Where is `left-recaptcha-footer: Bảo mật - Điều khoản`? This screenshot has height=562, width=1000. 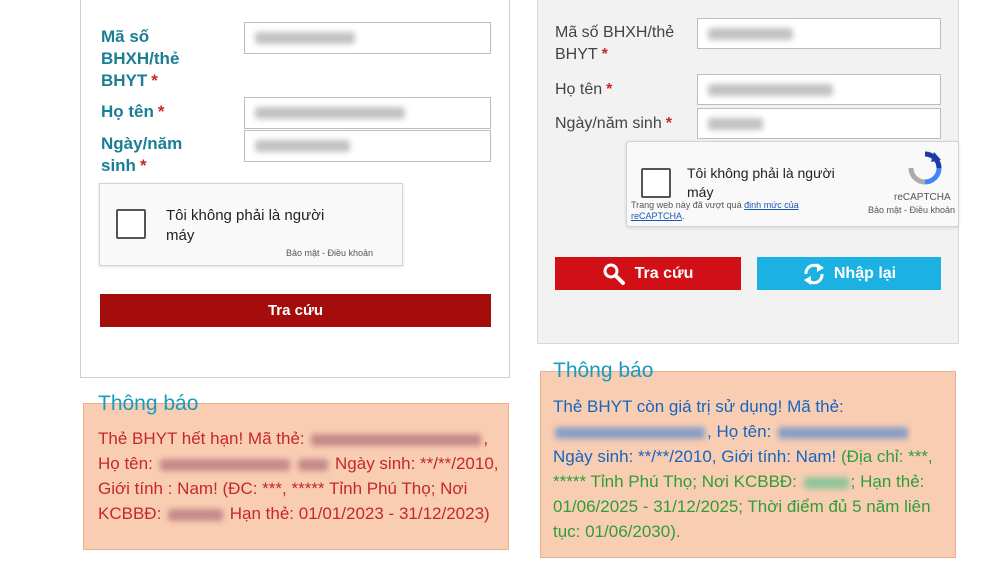
left-recaptcha-footer: Bảo mật - Điều khoản is located at coordinates (329, 253).